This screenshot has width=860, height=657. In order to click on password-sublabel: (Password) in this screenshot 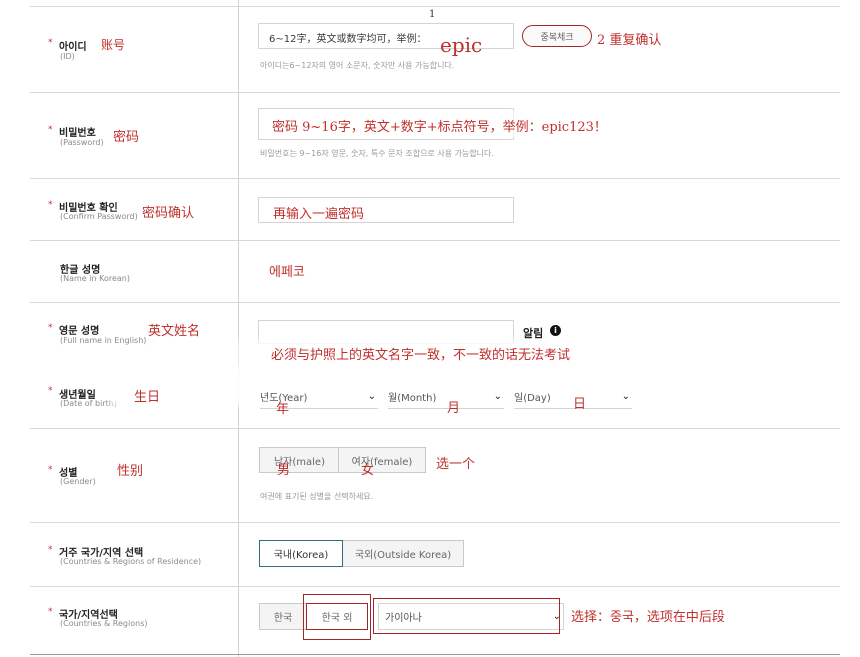, I will do `click(82, 142)`.